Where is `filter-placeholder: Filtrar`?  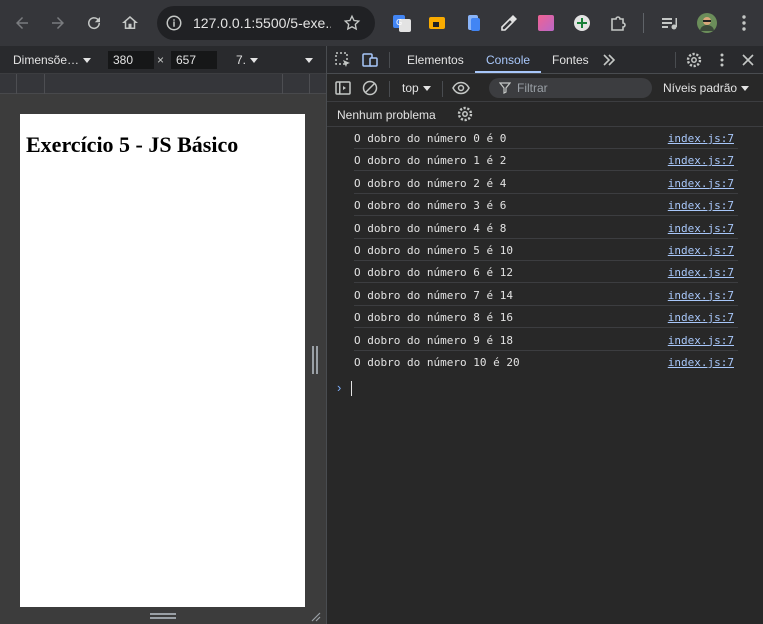 filter-placeholder: Filtrar is located at coordinates (532, 88).